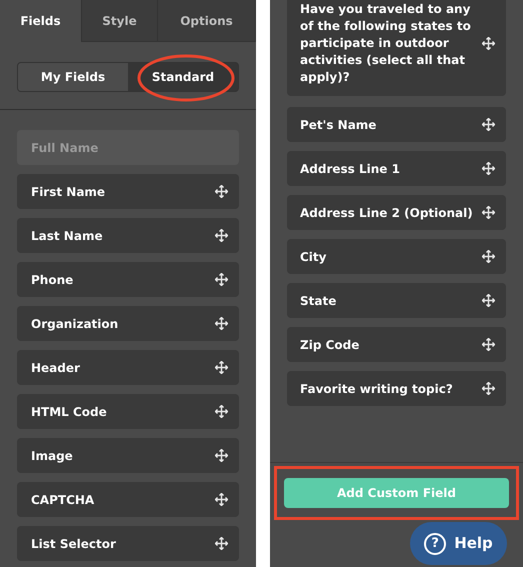  I want to click on field-item: Address Line 2 (Optional), so click(396, 212).